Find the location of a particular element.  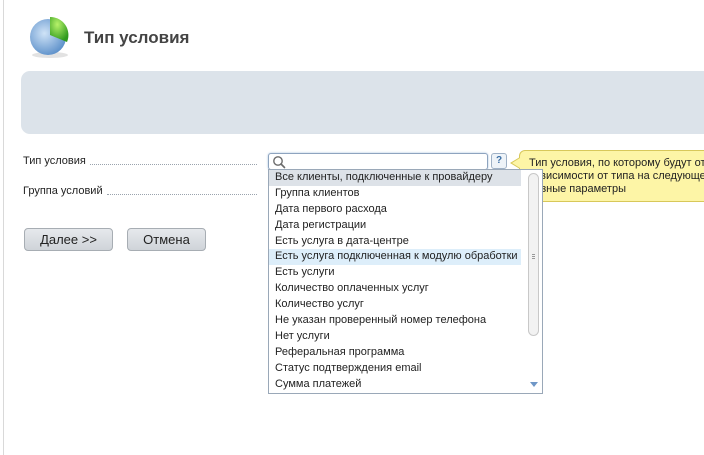

left-border is located at coordinates (3, 227).